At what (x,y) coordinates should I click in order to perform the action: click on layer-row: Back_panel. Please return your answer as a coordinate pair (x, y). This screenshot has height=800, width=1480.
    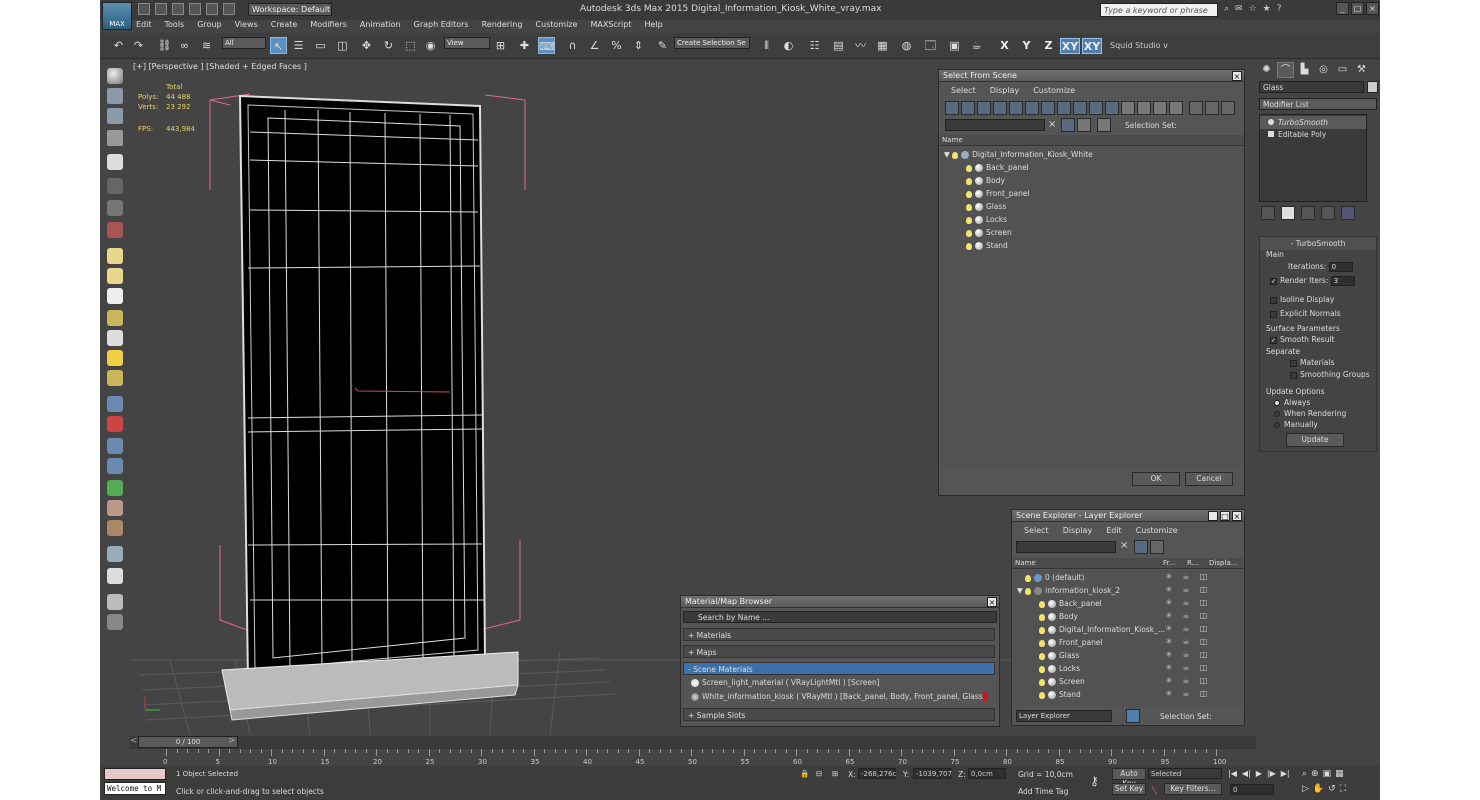
    Looking at the image, I should click on (1070, 603).